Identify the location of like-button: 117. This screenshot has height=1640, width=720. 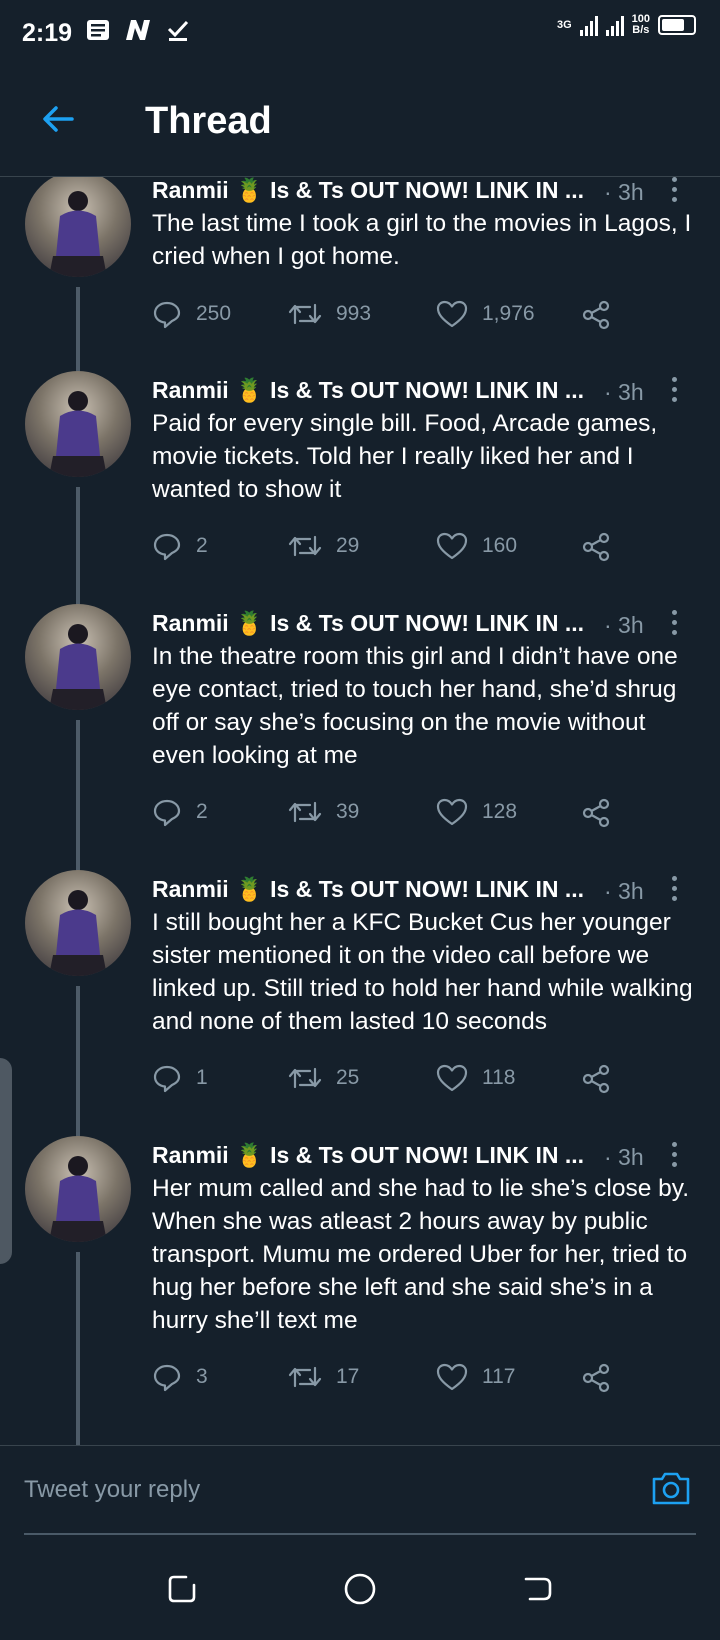
(475, 1377).